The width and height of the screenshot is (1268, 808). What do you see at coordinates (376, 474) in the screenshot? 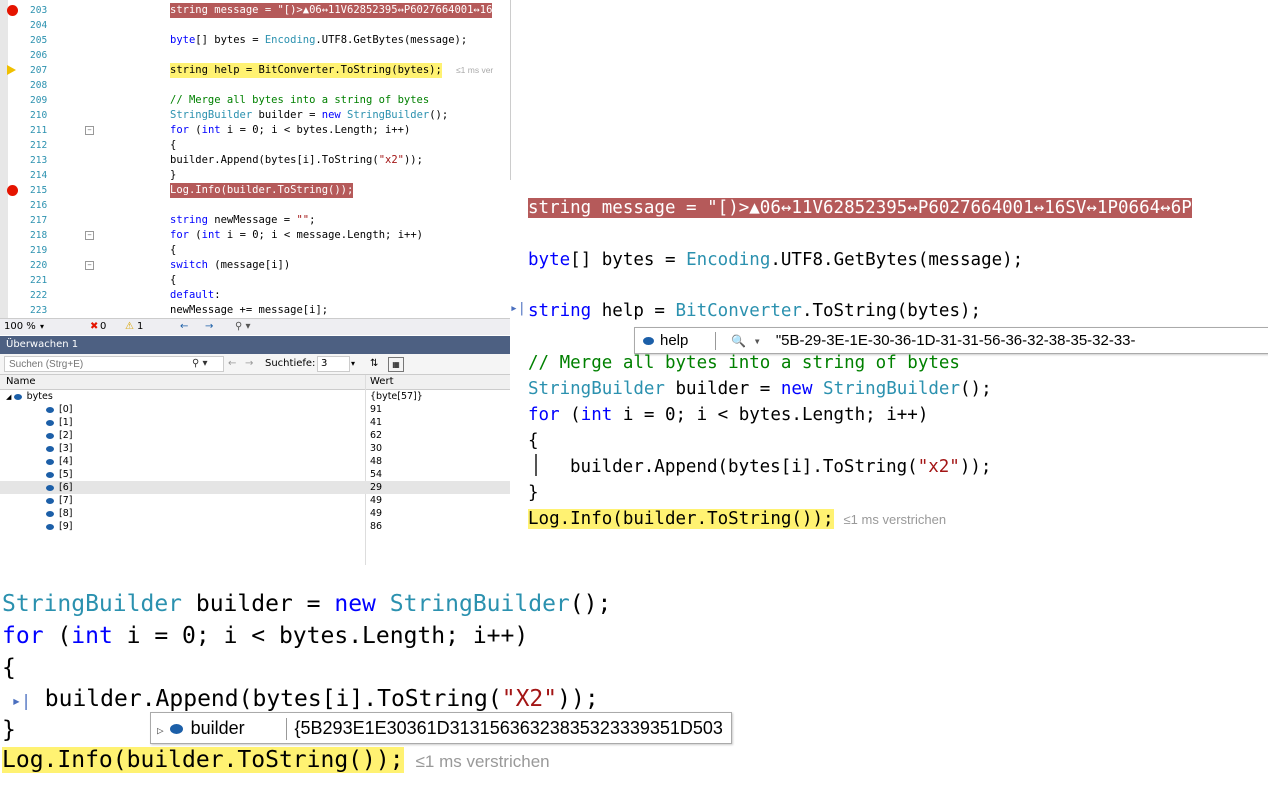
I see `watch-item-value: 54` at bounding box center [376, 474].